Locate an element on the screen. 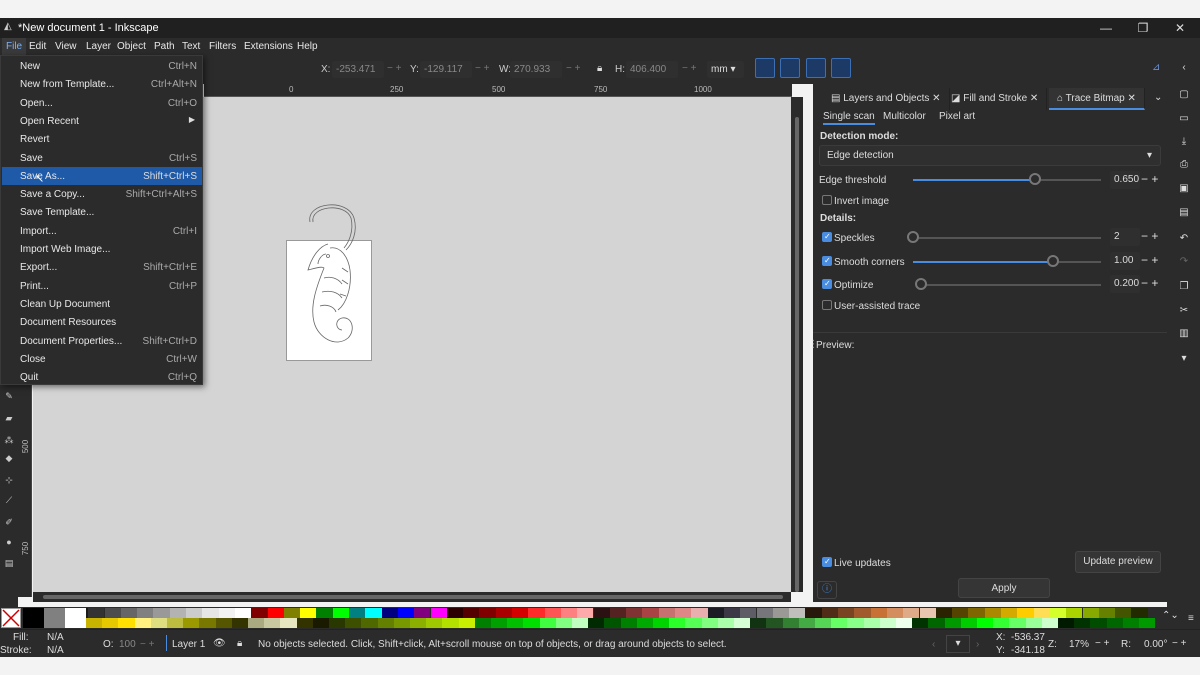  paint-bucket-icon: ▰ is located at coordinates (9, 418).